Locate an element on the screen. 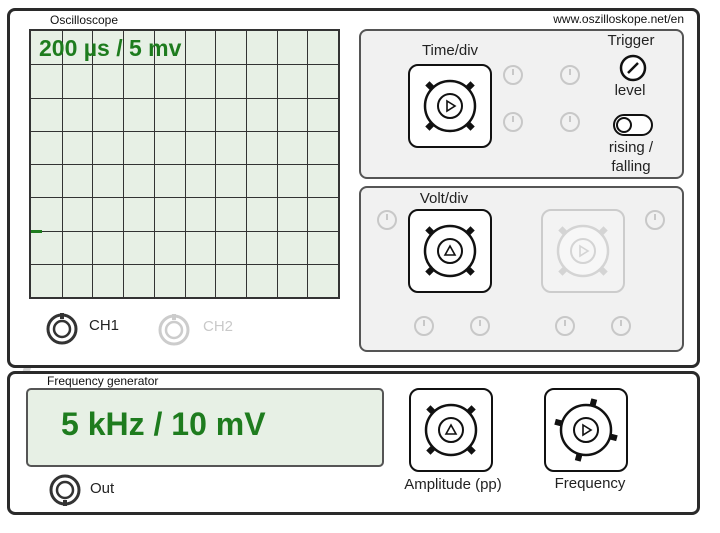  toggle-knob is located at coordinates (624, 125).